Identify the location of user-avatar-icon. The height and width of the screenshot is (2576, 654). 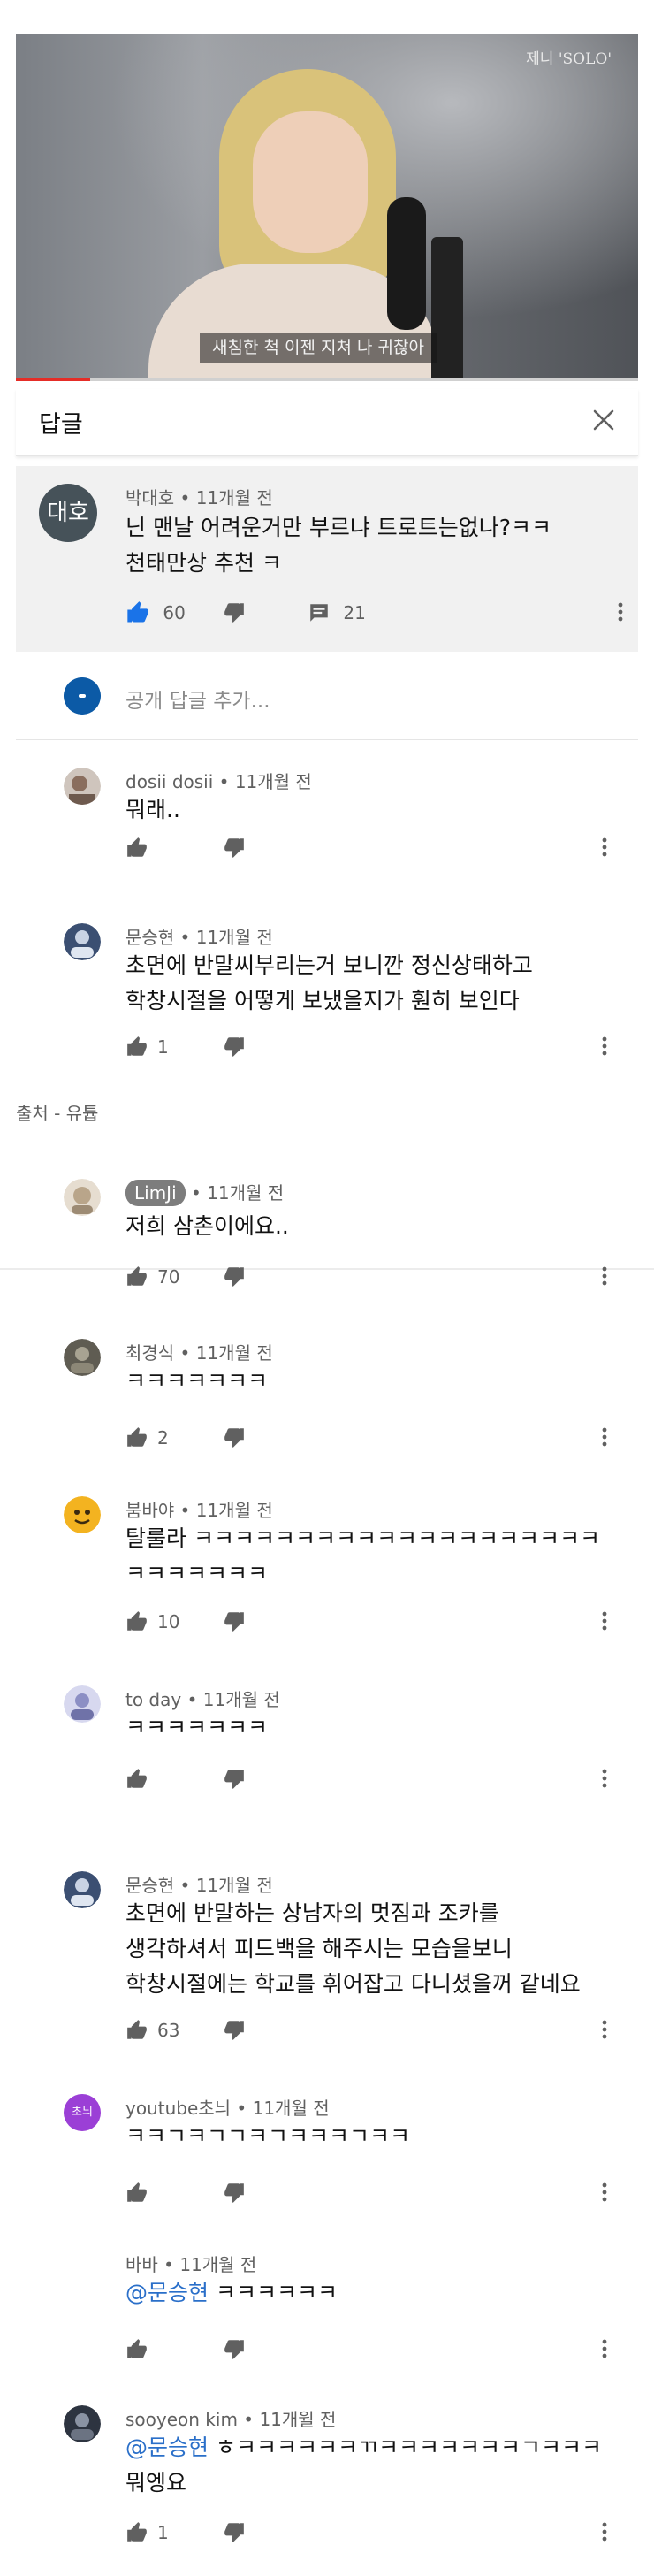
(82, 696).